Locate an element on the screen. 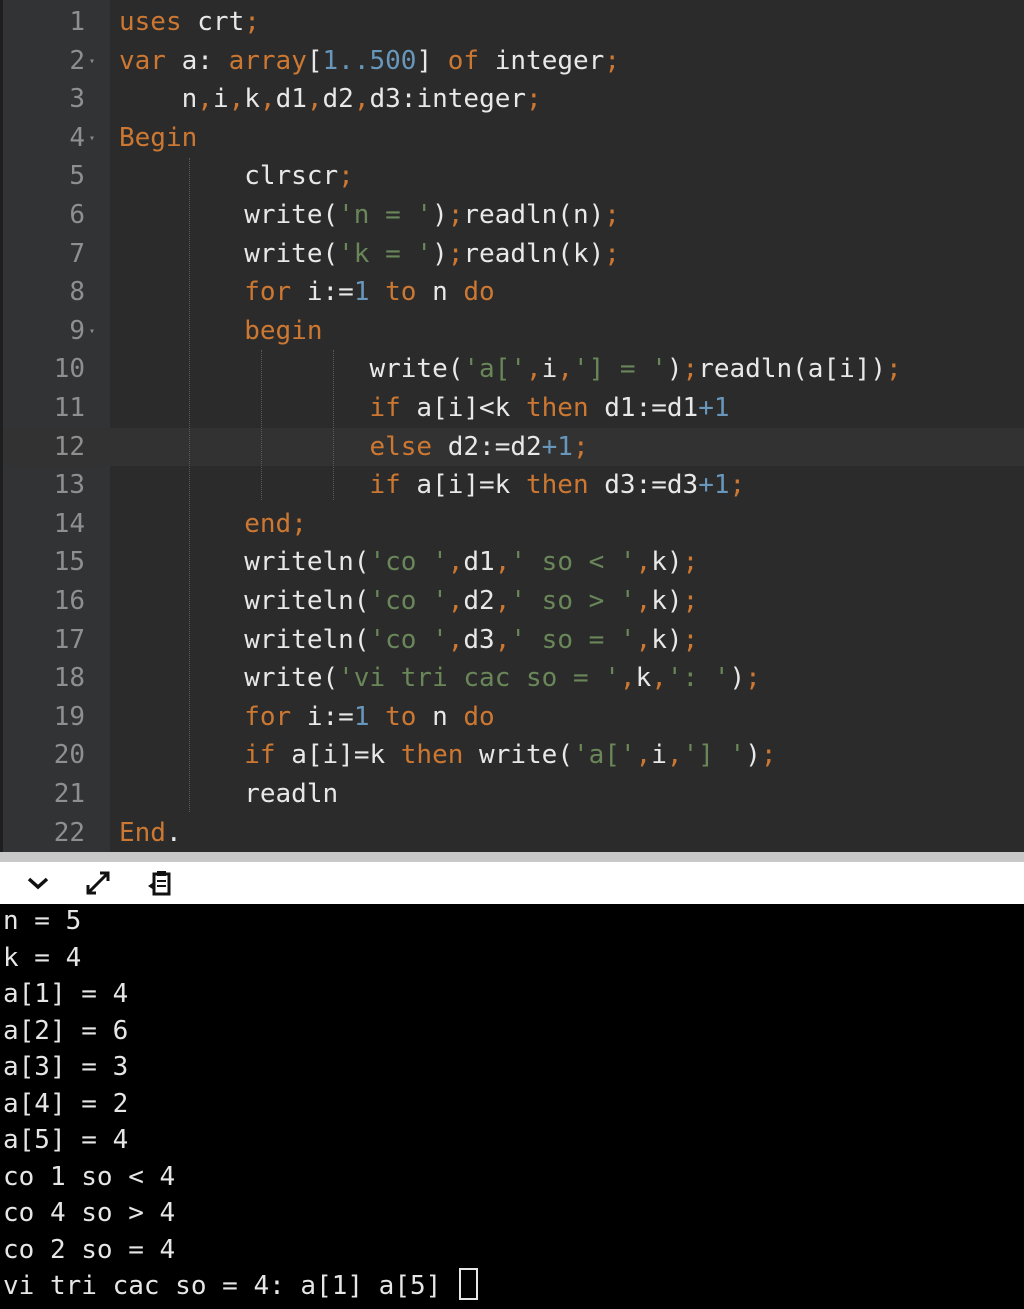  clipboard-icon is located at coordinates (160, 883).